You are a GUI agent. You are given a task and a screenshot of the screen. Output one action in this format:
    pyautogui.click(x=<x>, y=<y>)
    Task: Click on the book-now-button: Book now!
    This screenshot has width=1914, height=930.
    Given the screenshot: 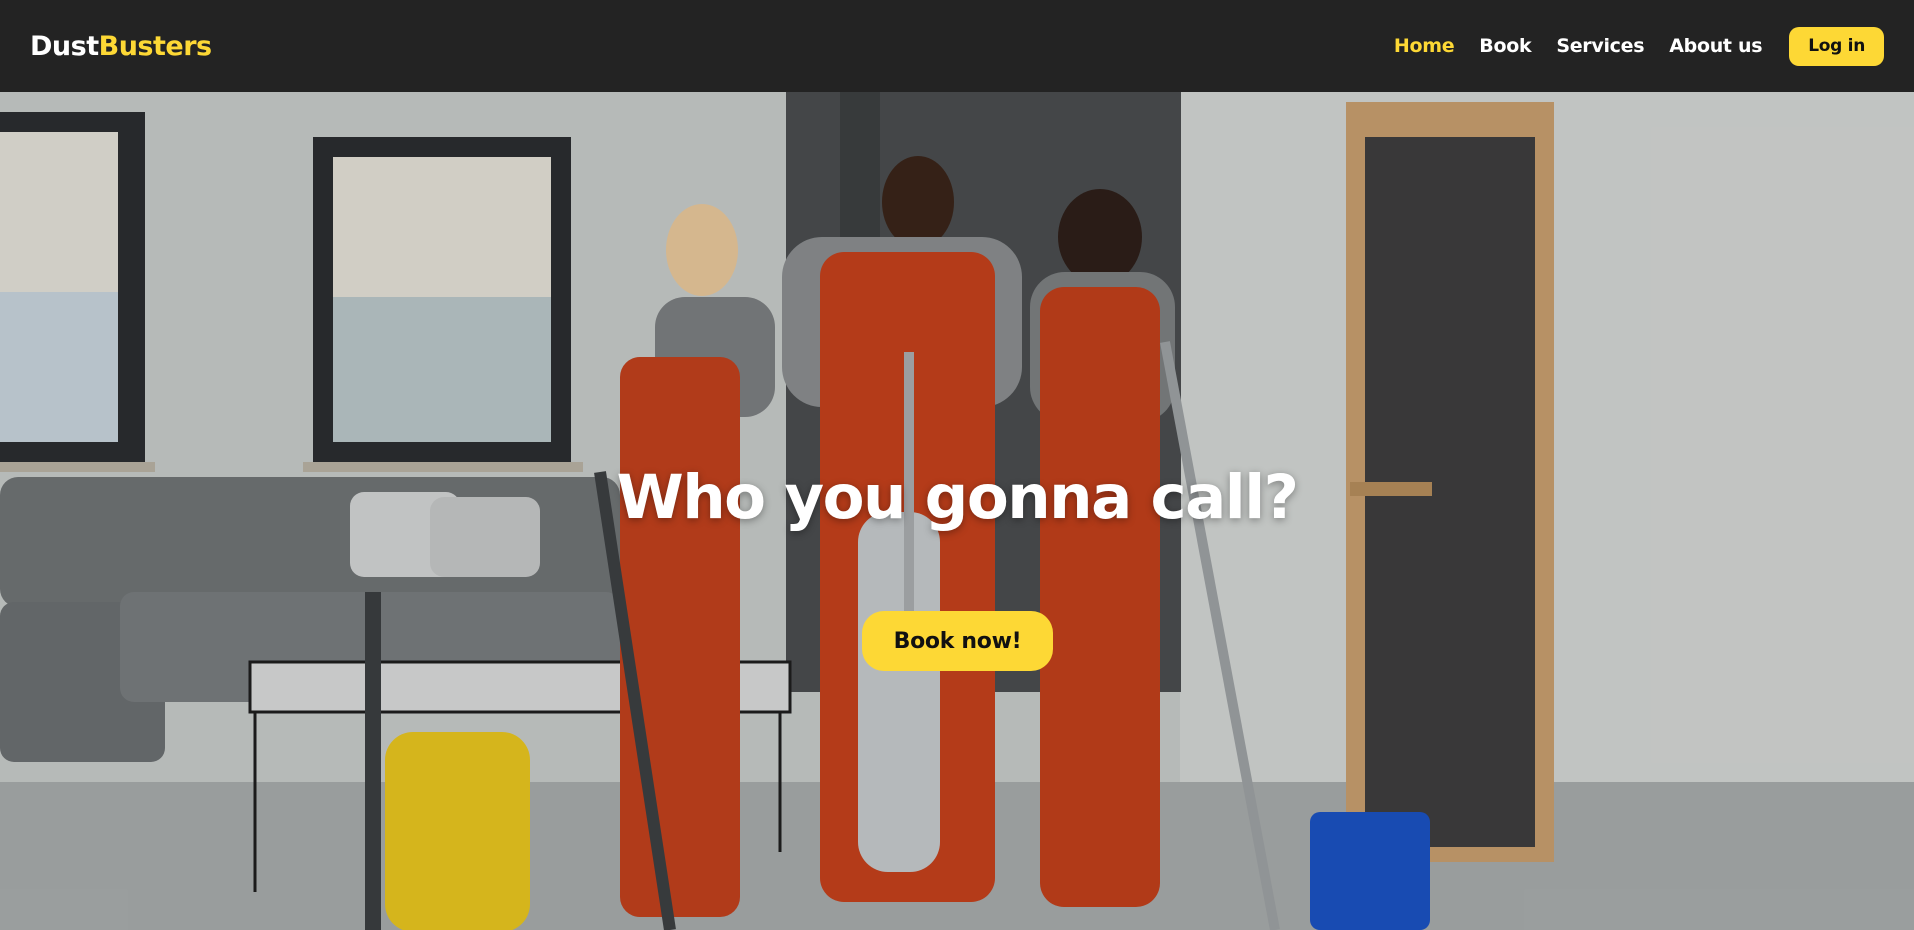 What is the action you would take?
    pyautogui.click(x=957, y=641)
    